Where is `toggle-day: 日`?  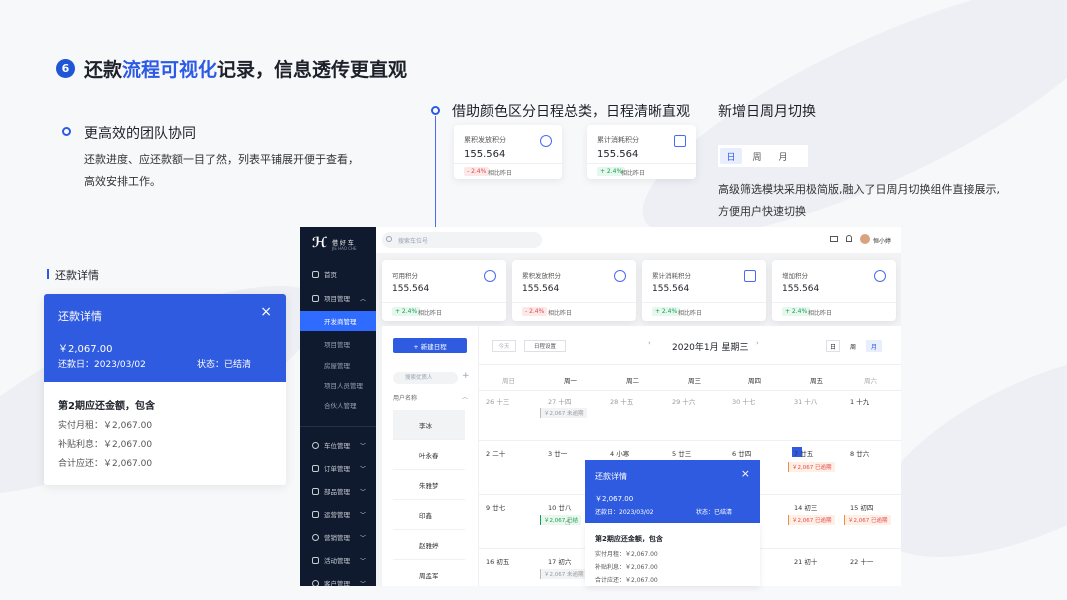
toggle-day: 日 is located at coordinates (731, 156).